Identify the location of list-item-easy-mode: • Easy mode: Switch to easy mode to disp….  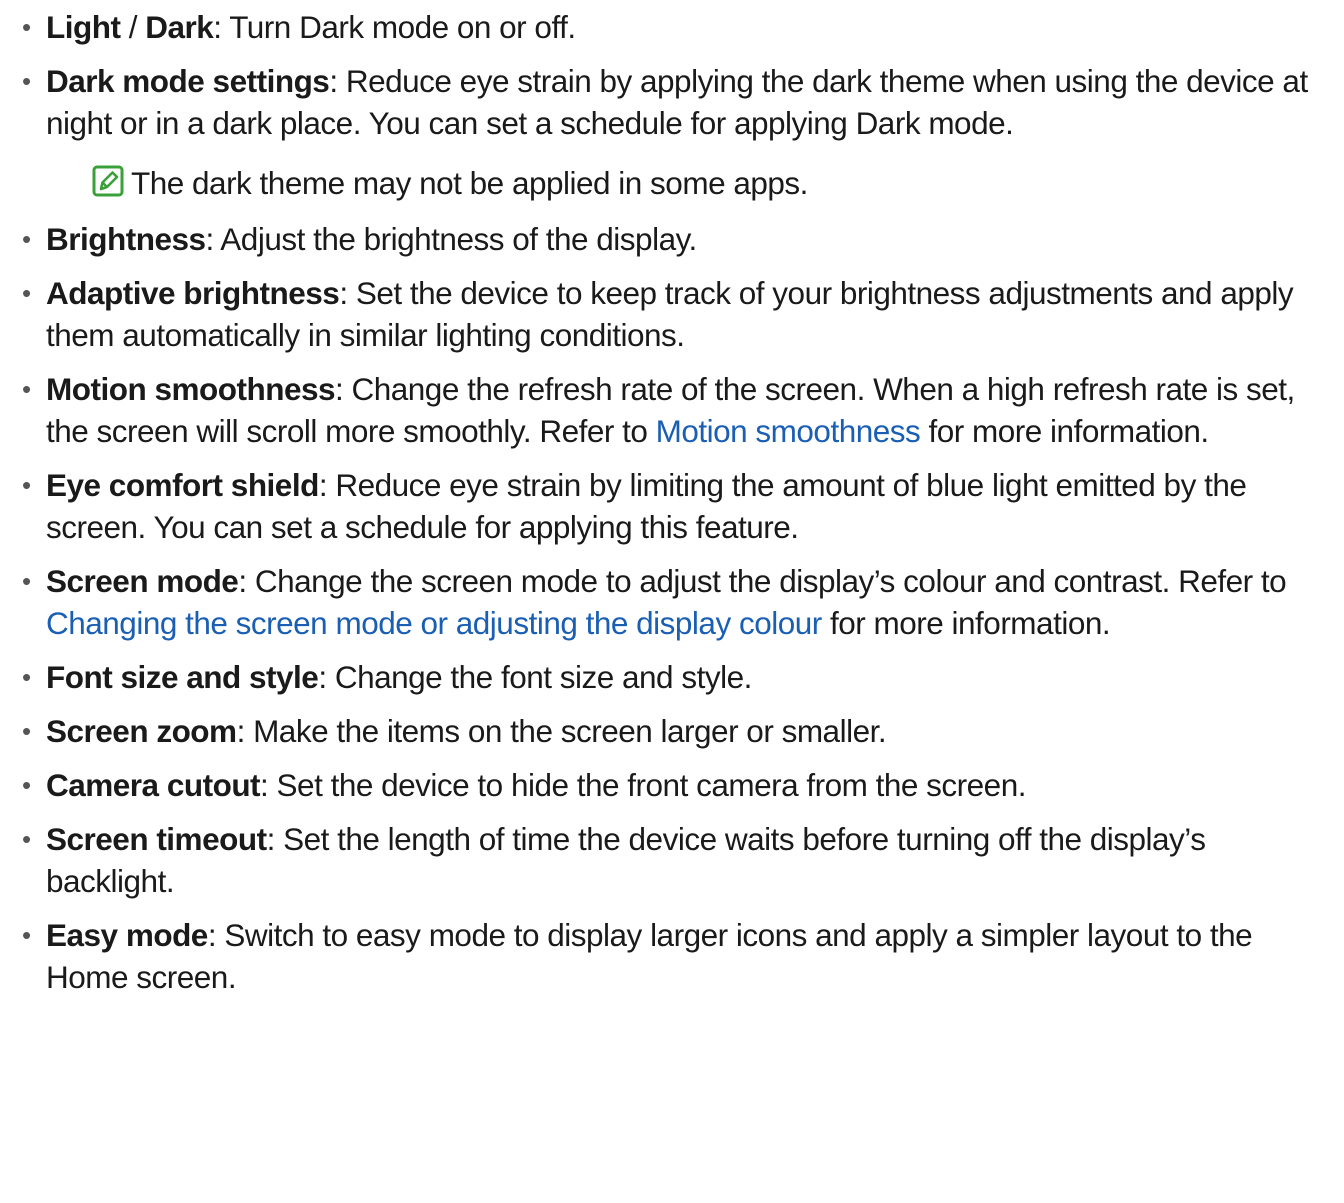
(672, 956).